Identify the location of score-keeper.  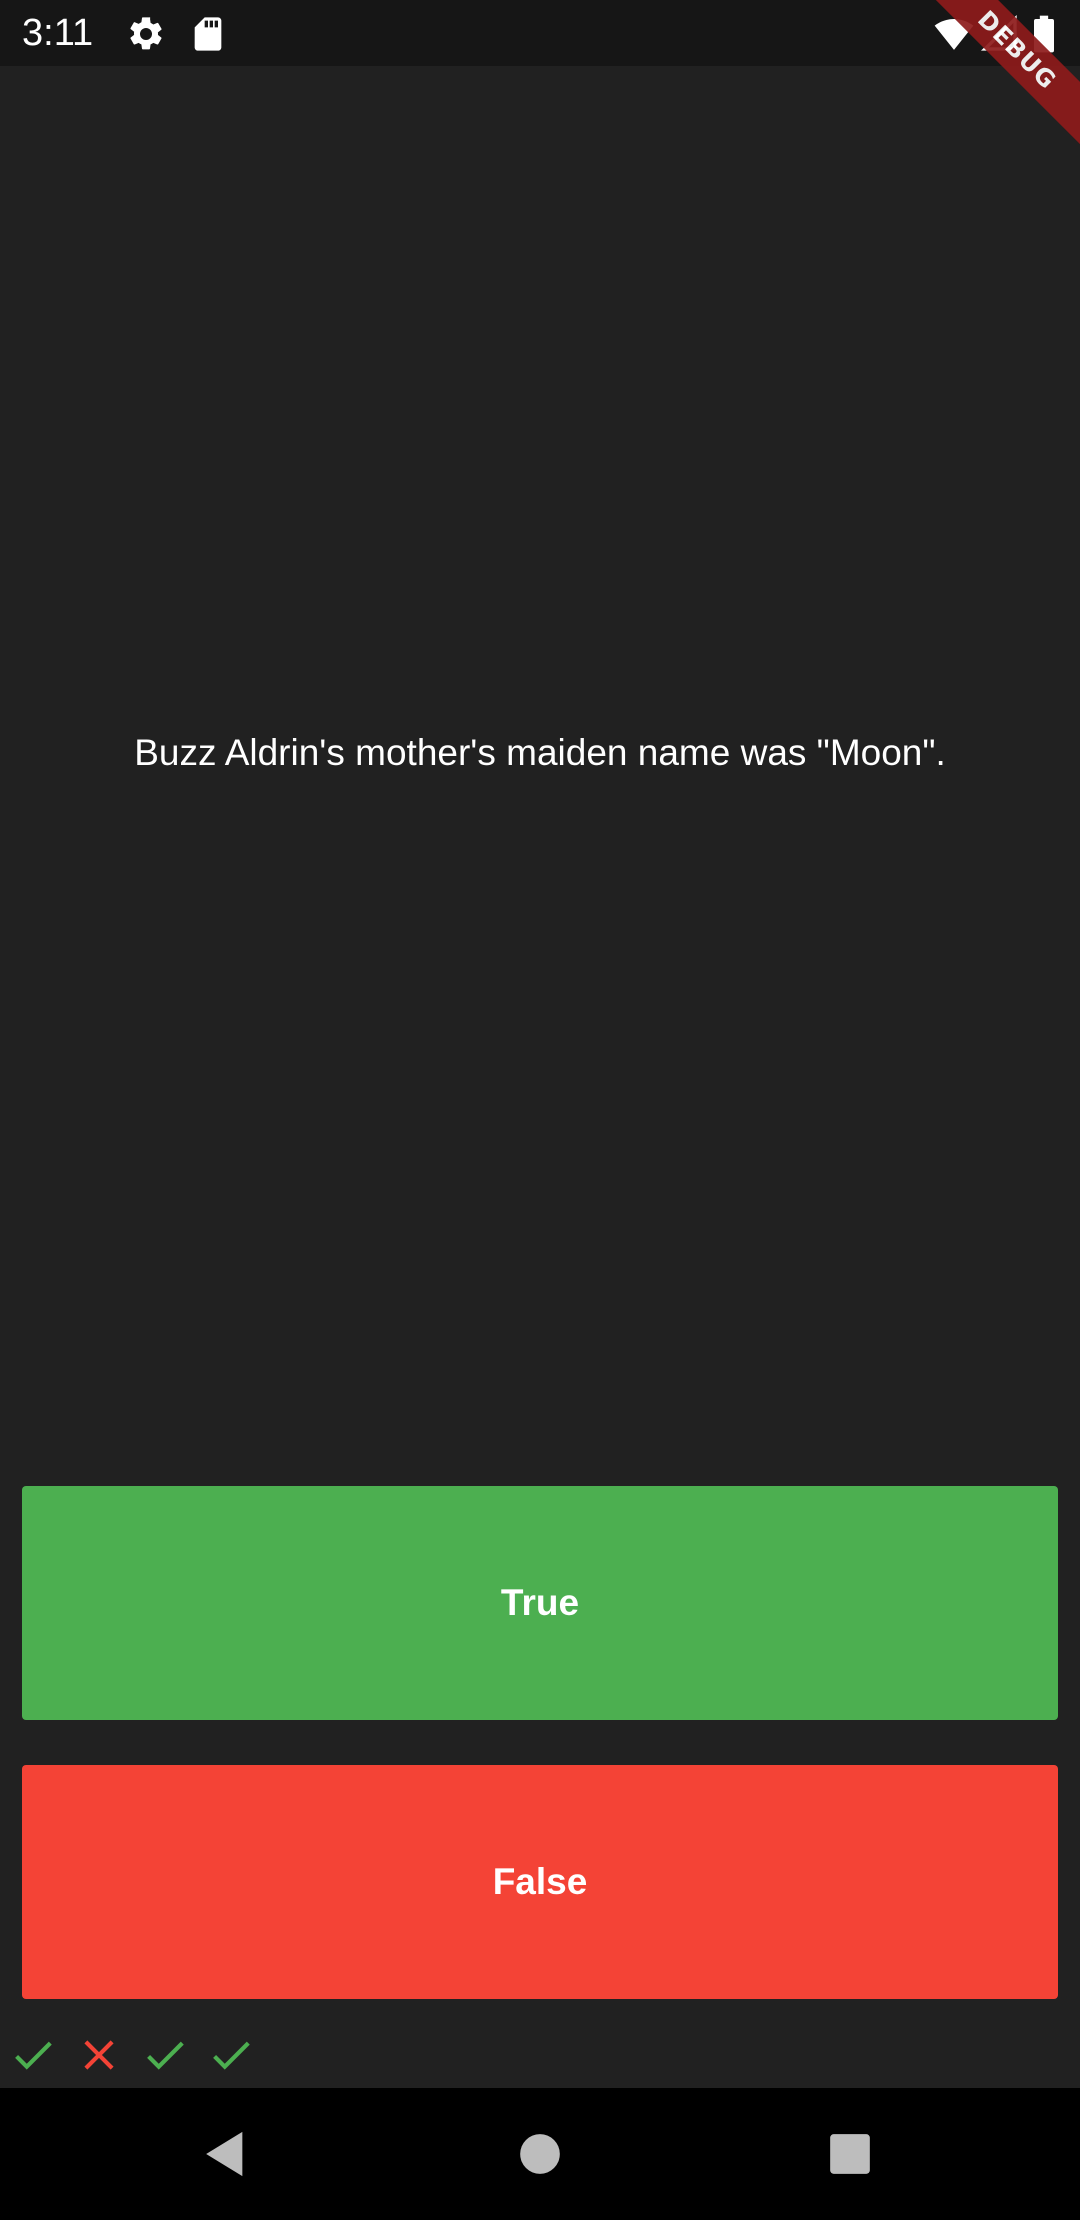
(132, 2055).